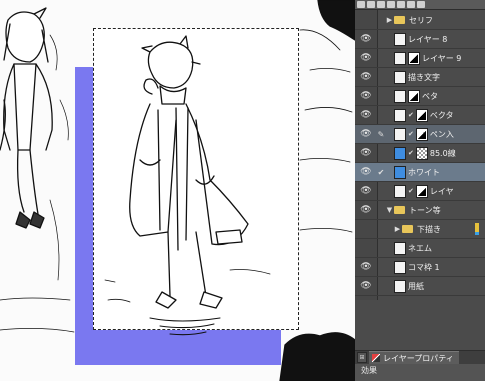  What do you see at coordinates (424, 172) in the screenshot?
I see `layer-name: ホワイト` at bounding box center [424, 172].